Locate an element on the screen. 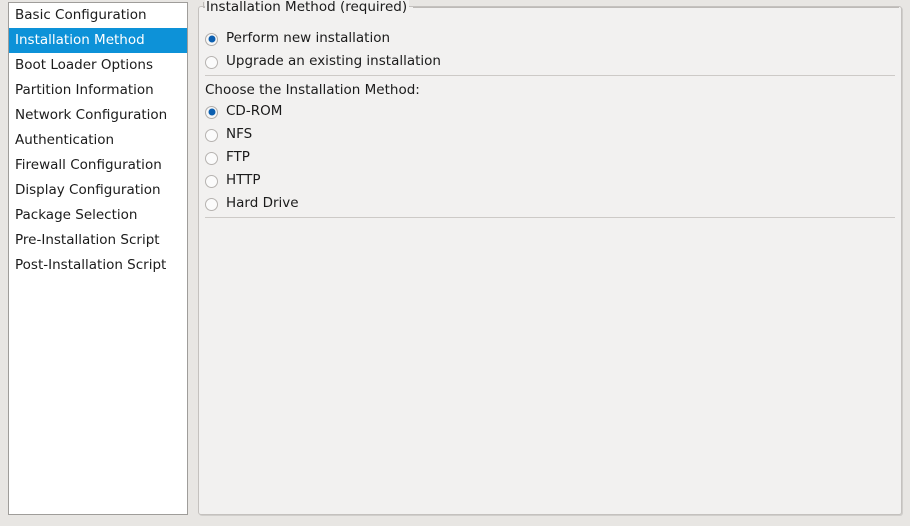 Image resolution: width=910 pixels, height=526 pixels. sidebar-item-label: Authentication is located at coordinates (65, 140).